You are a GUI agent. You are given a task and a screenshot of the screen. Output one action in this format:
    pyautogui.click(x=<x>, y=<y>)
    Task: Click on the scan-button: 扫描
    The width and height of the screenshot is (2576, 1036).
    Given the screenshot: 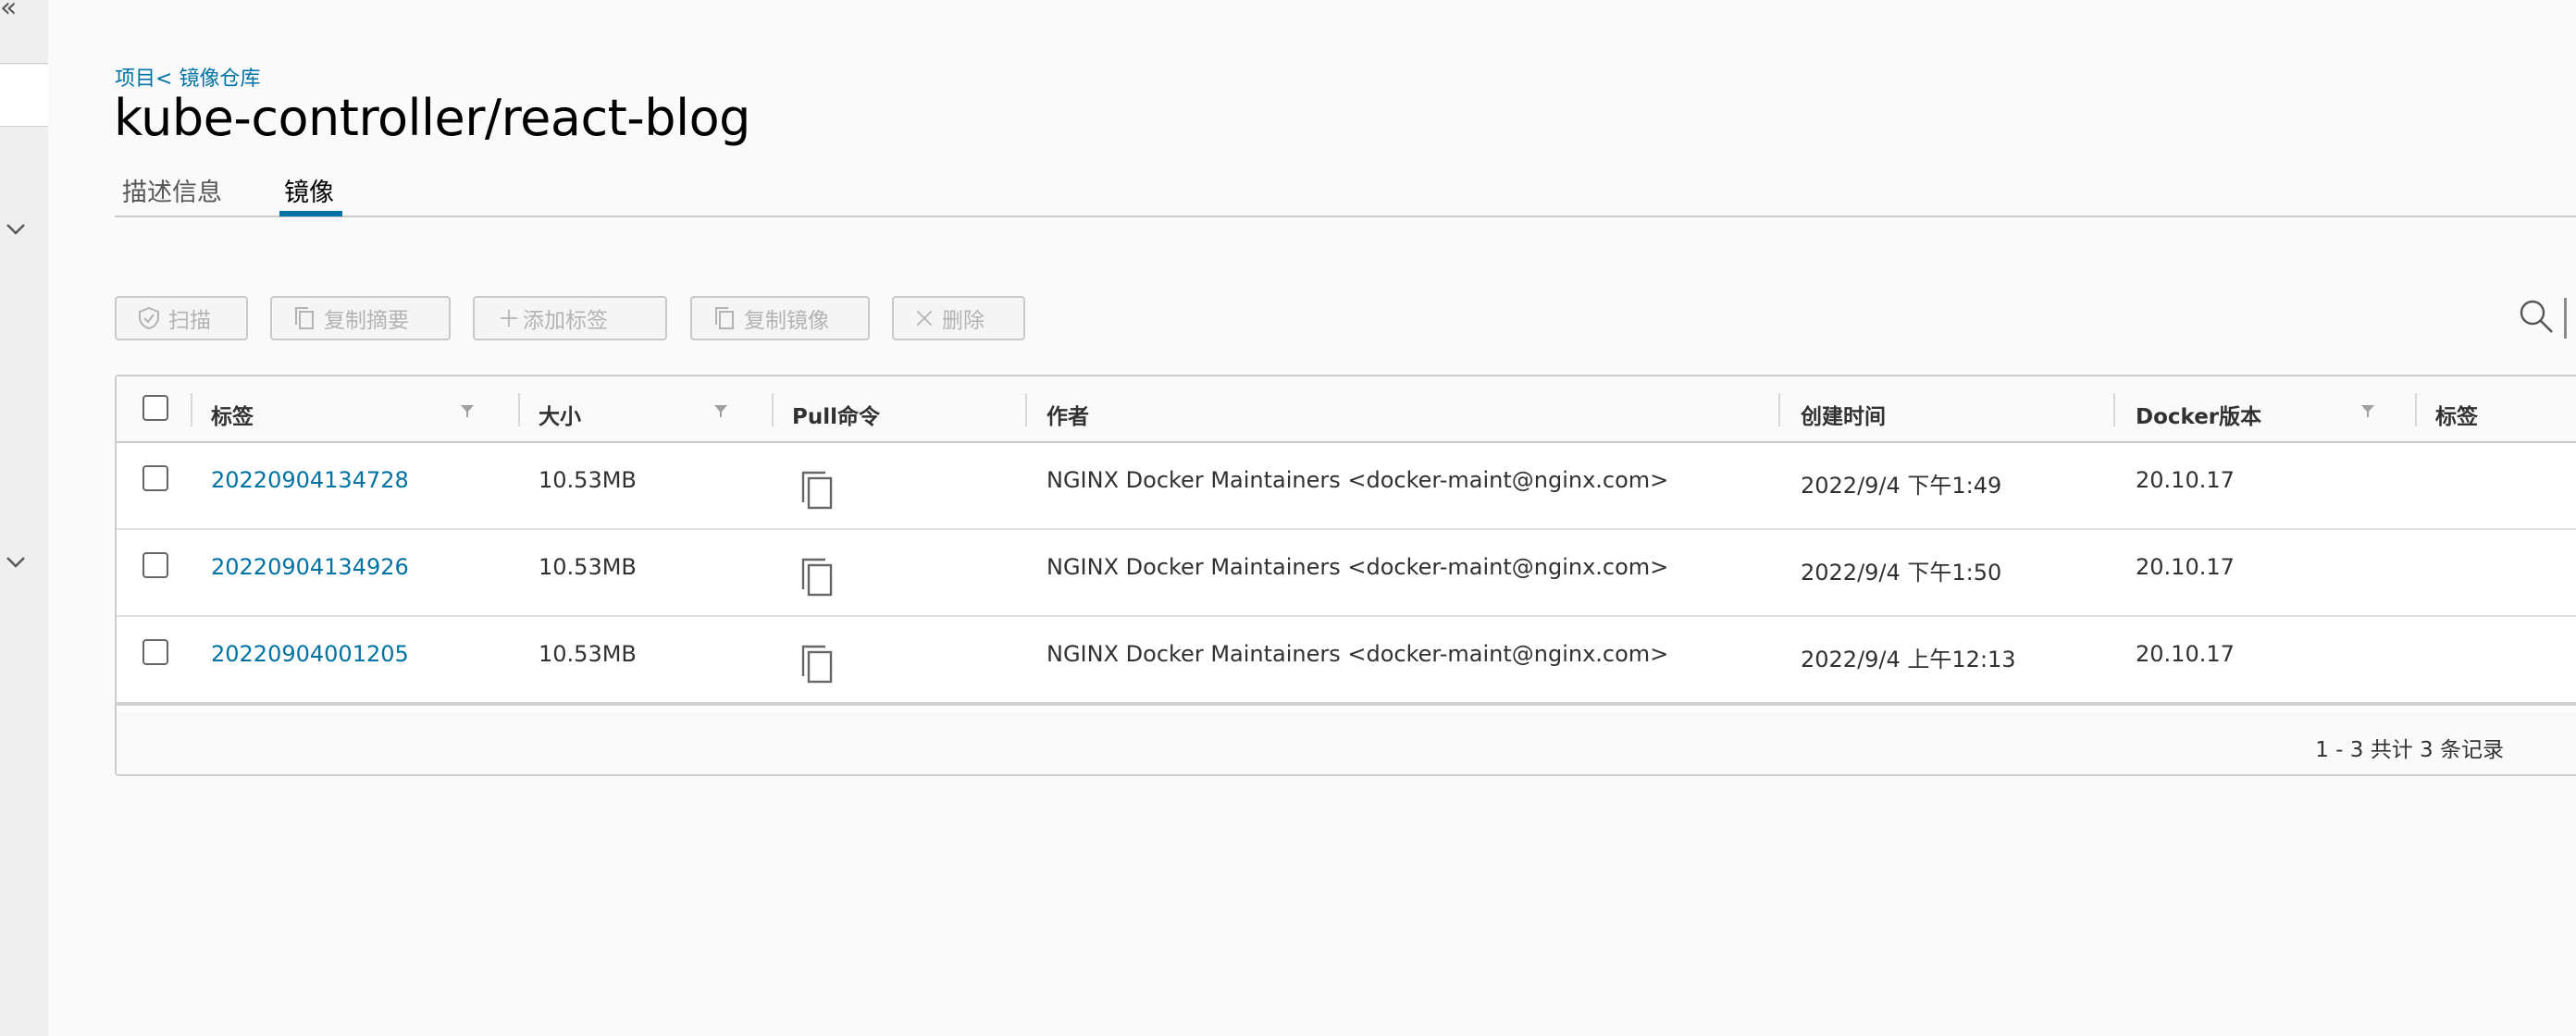 What is the action you would take?
    pyautogui.click(x=181, y=318)
    